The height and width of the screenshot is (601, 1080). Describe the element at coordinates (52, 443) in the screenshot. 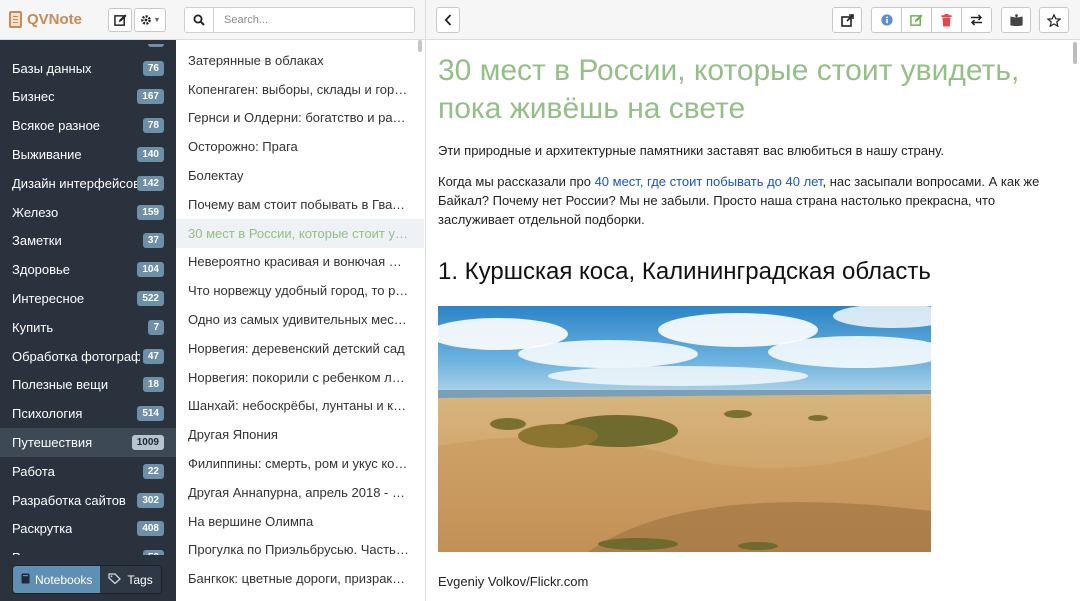

I see `notebook-name: Путешествия` at that location.